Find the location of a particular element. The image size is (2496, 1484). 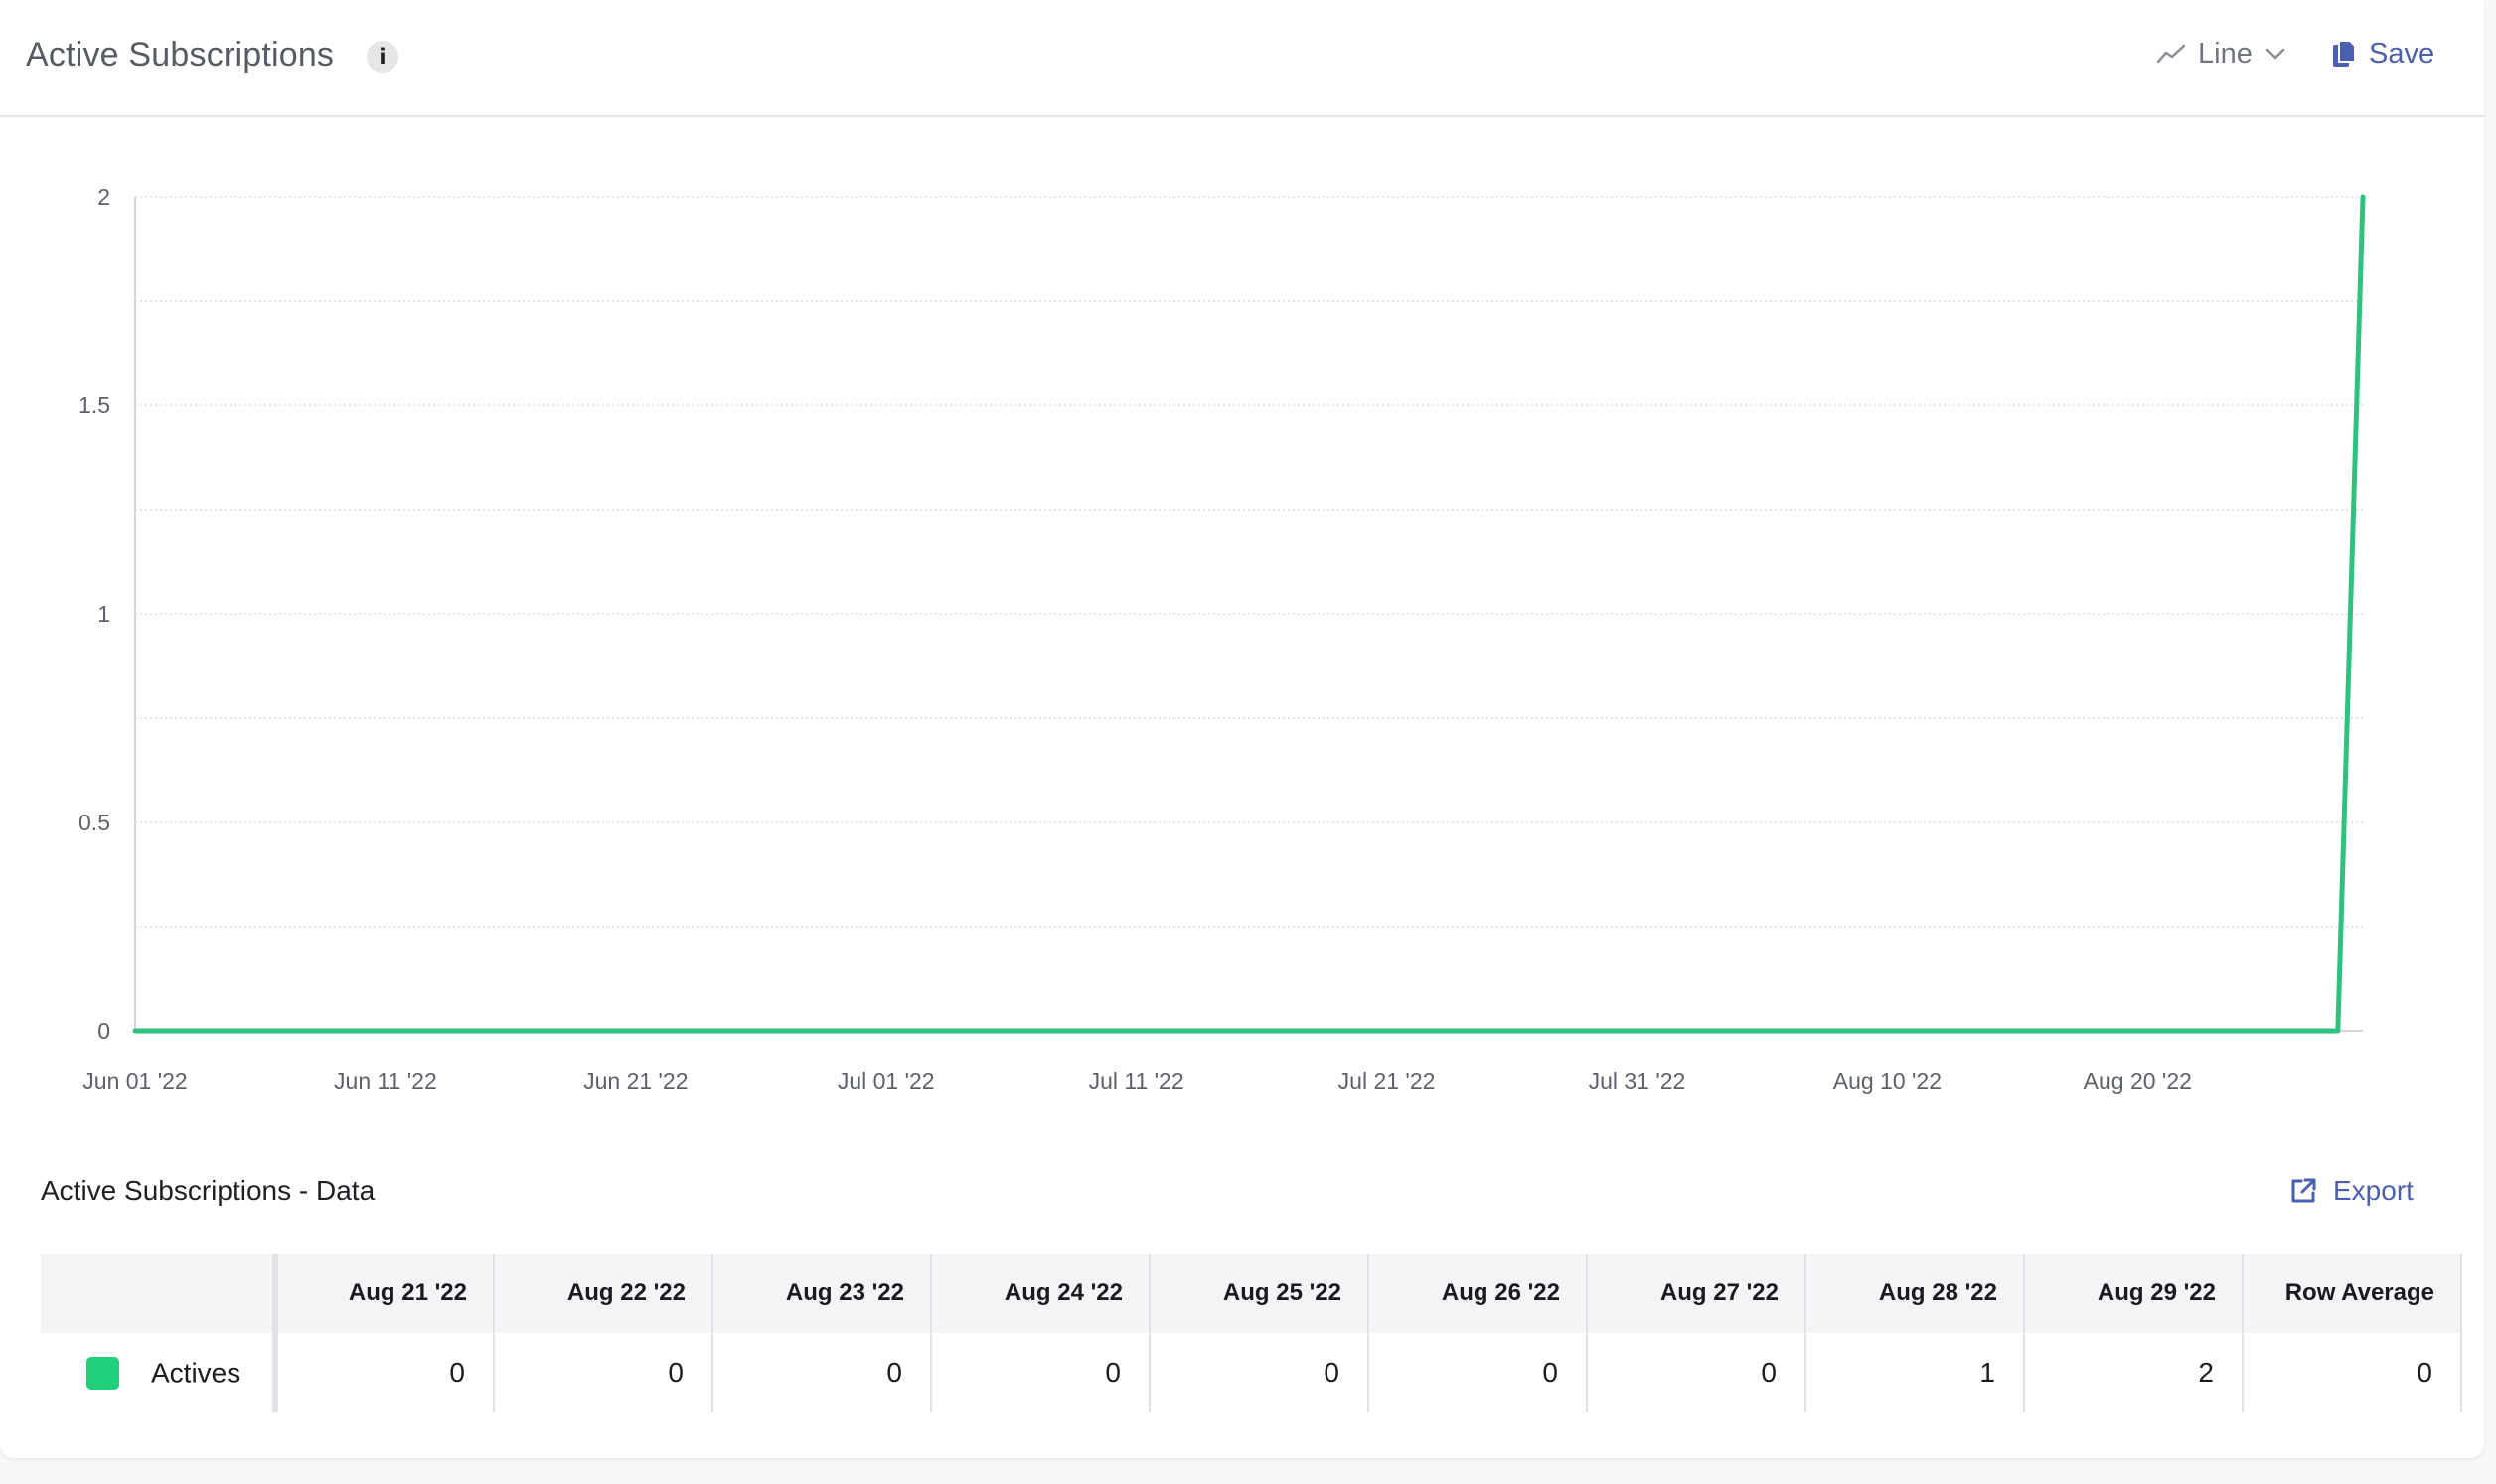

series-name: Actives is located at coordinates (196, 1373).